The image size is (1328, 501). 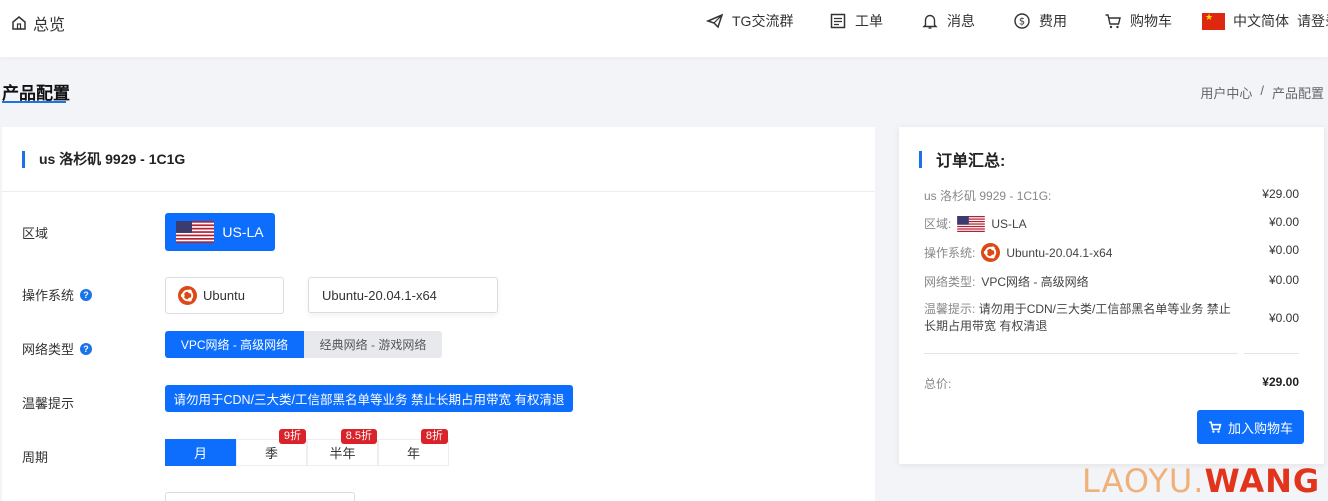 I want to click on discount-badge: 8.5折, so click(x=358, y=436).